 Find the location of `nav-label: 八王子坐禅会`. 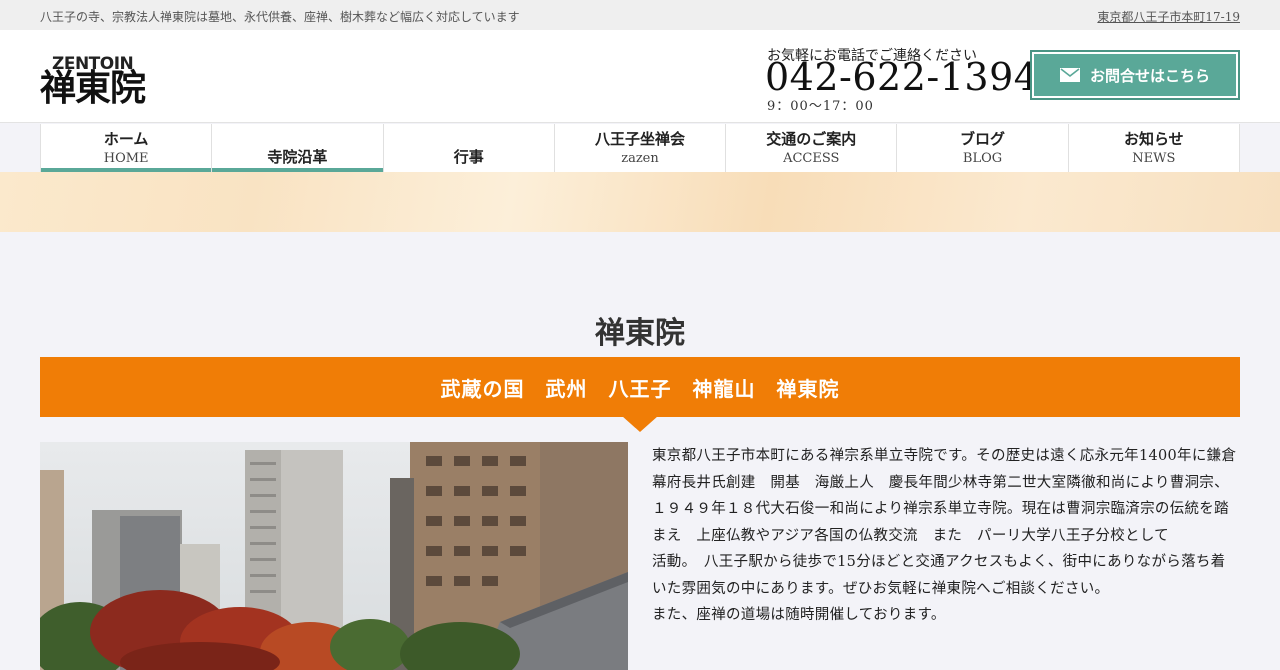

nav-label: 八王子坐禅会 is located at coordinates (639, 139).